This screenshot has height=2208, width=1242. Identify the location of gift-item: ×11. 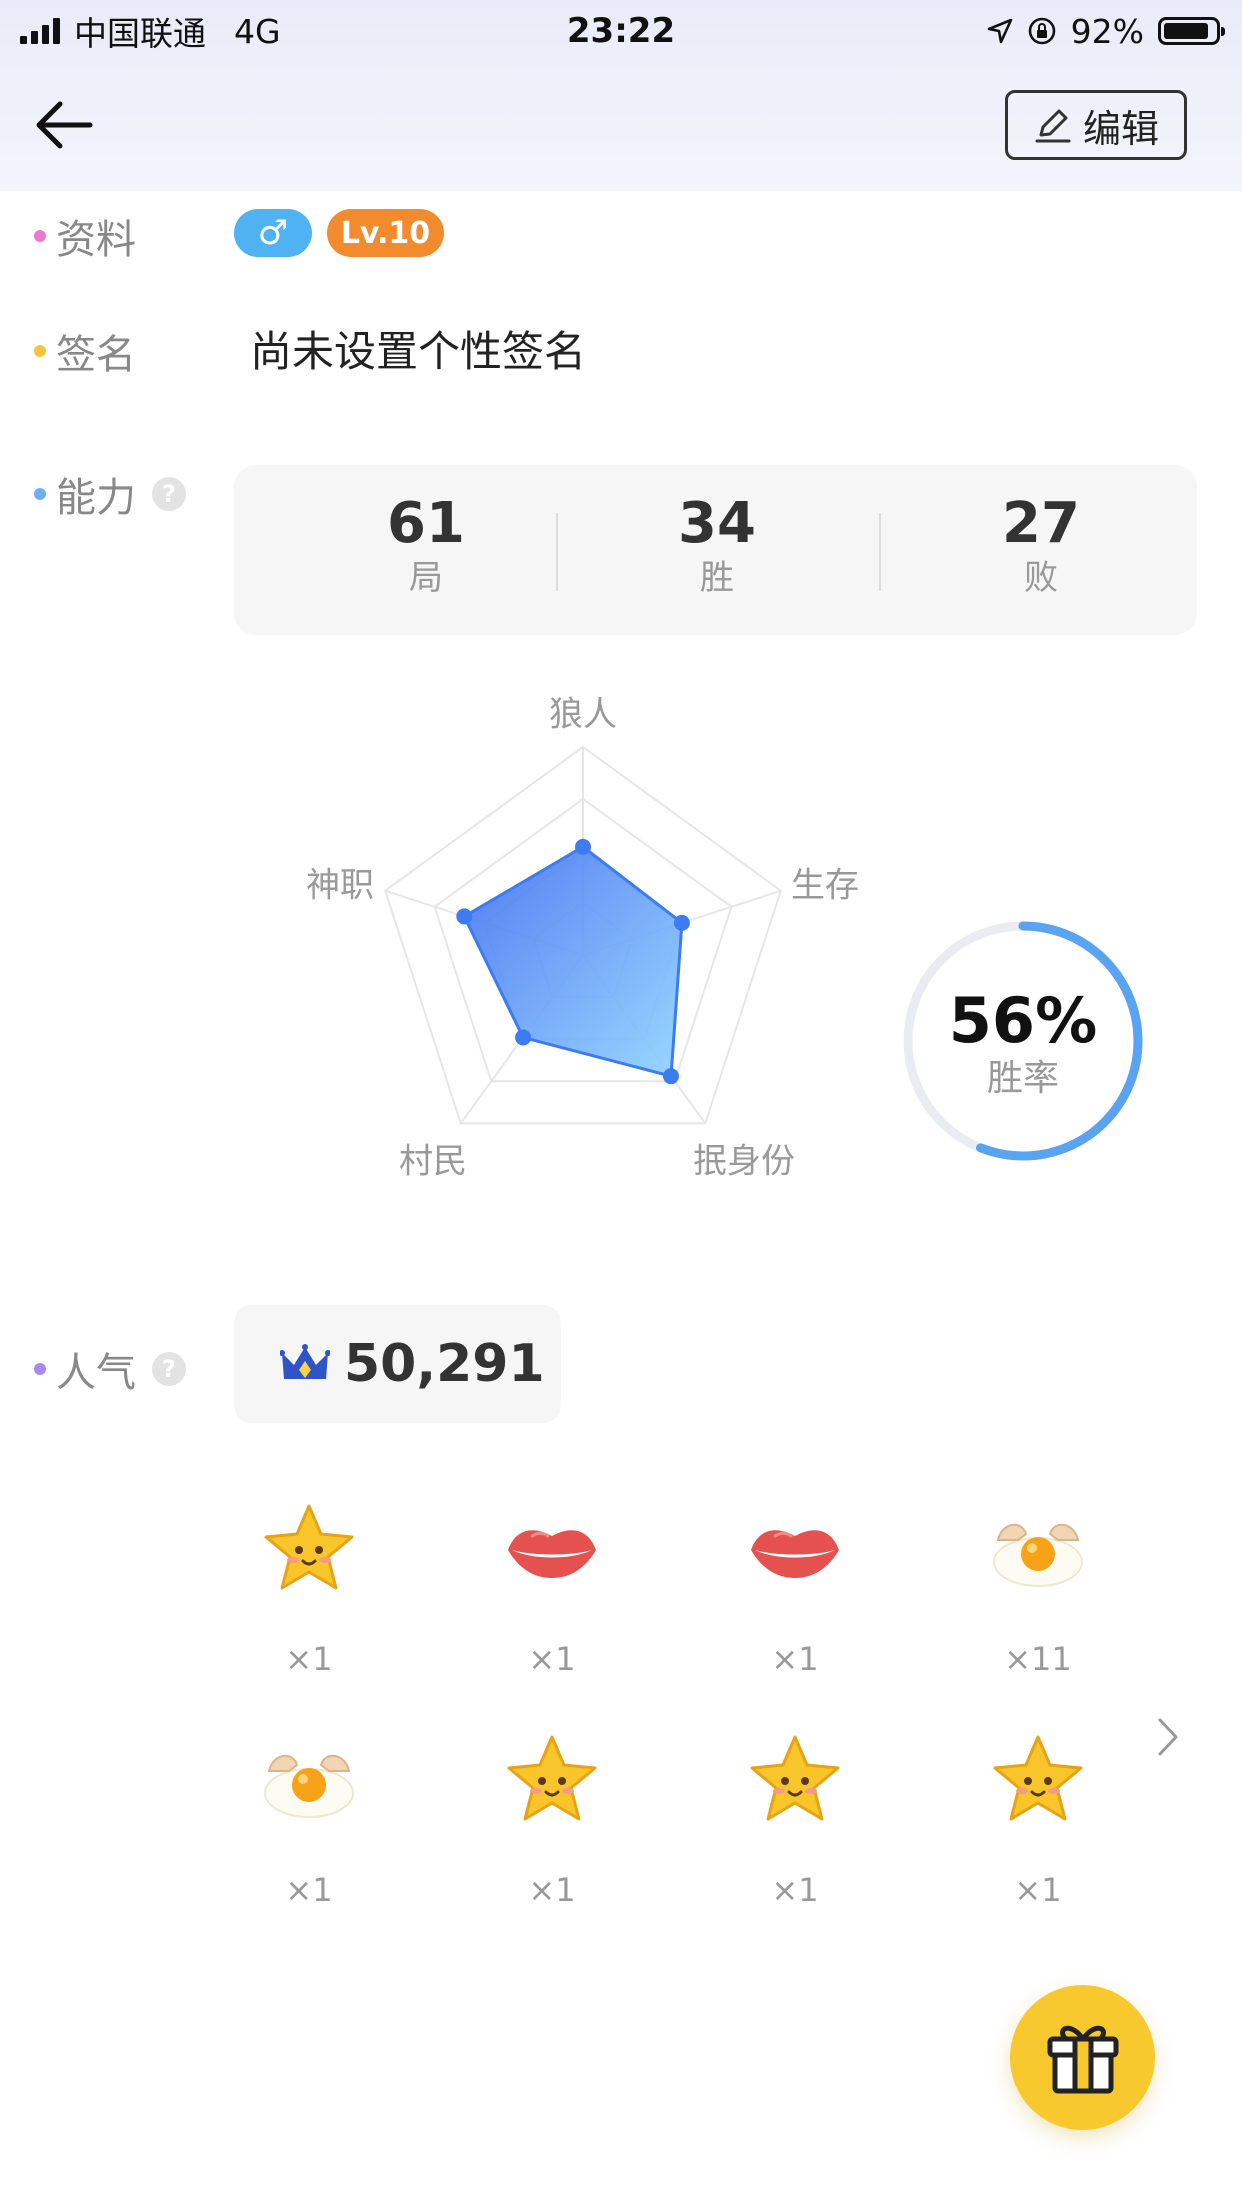
(1038, 1605).